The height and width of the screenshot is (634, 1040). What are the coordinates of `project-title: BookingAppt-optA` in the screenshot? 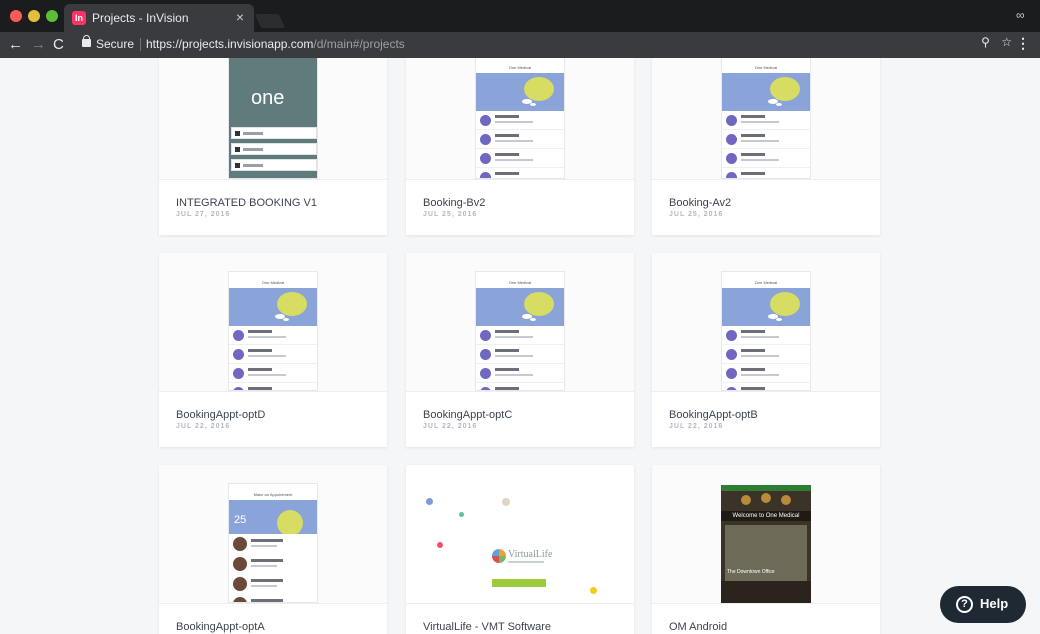 It's located at (220, 627).